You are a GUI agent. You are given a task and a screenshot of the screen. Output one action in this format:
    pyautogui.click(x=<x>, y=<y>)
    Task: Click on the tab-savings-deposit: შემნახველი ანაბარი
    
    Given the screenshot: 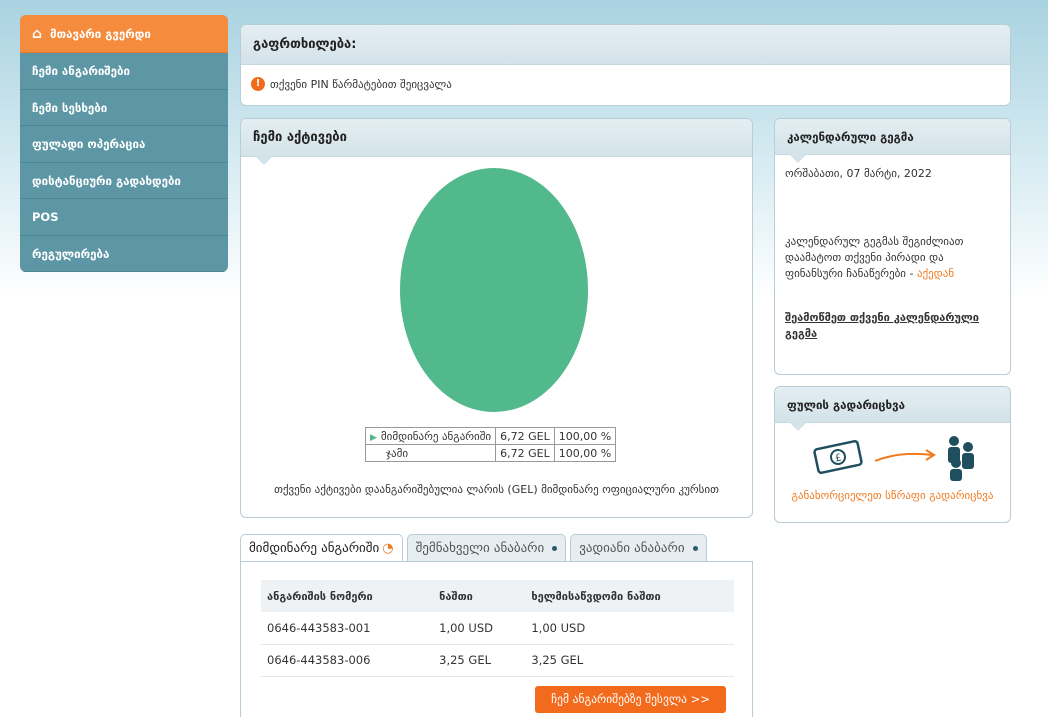 What is the action you would take?
    pyautogui.click(x=486, y=548)
    